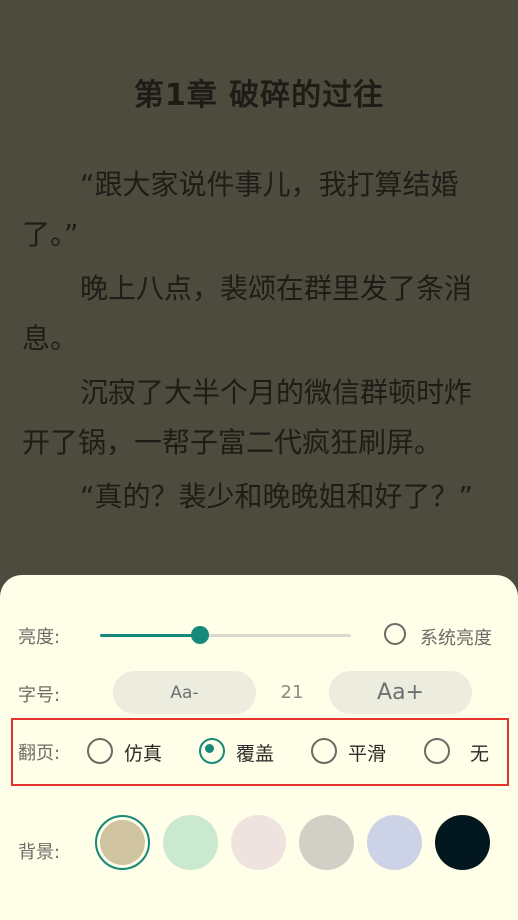  Describe the element at coordinates (479, 752) in the screenshot. I see `page-turn-none-label: 无` at that location.